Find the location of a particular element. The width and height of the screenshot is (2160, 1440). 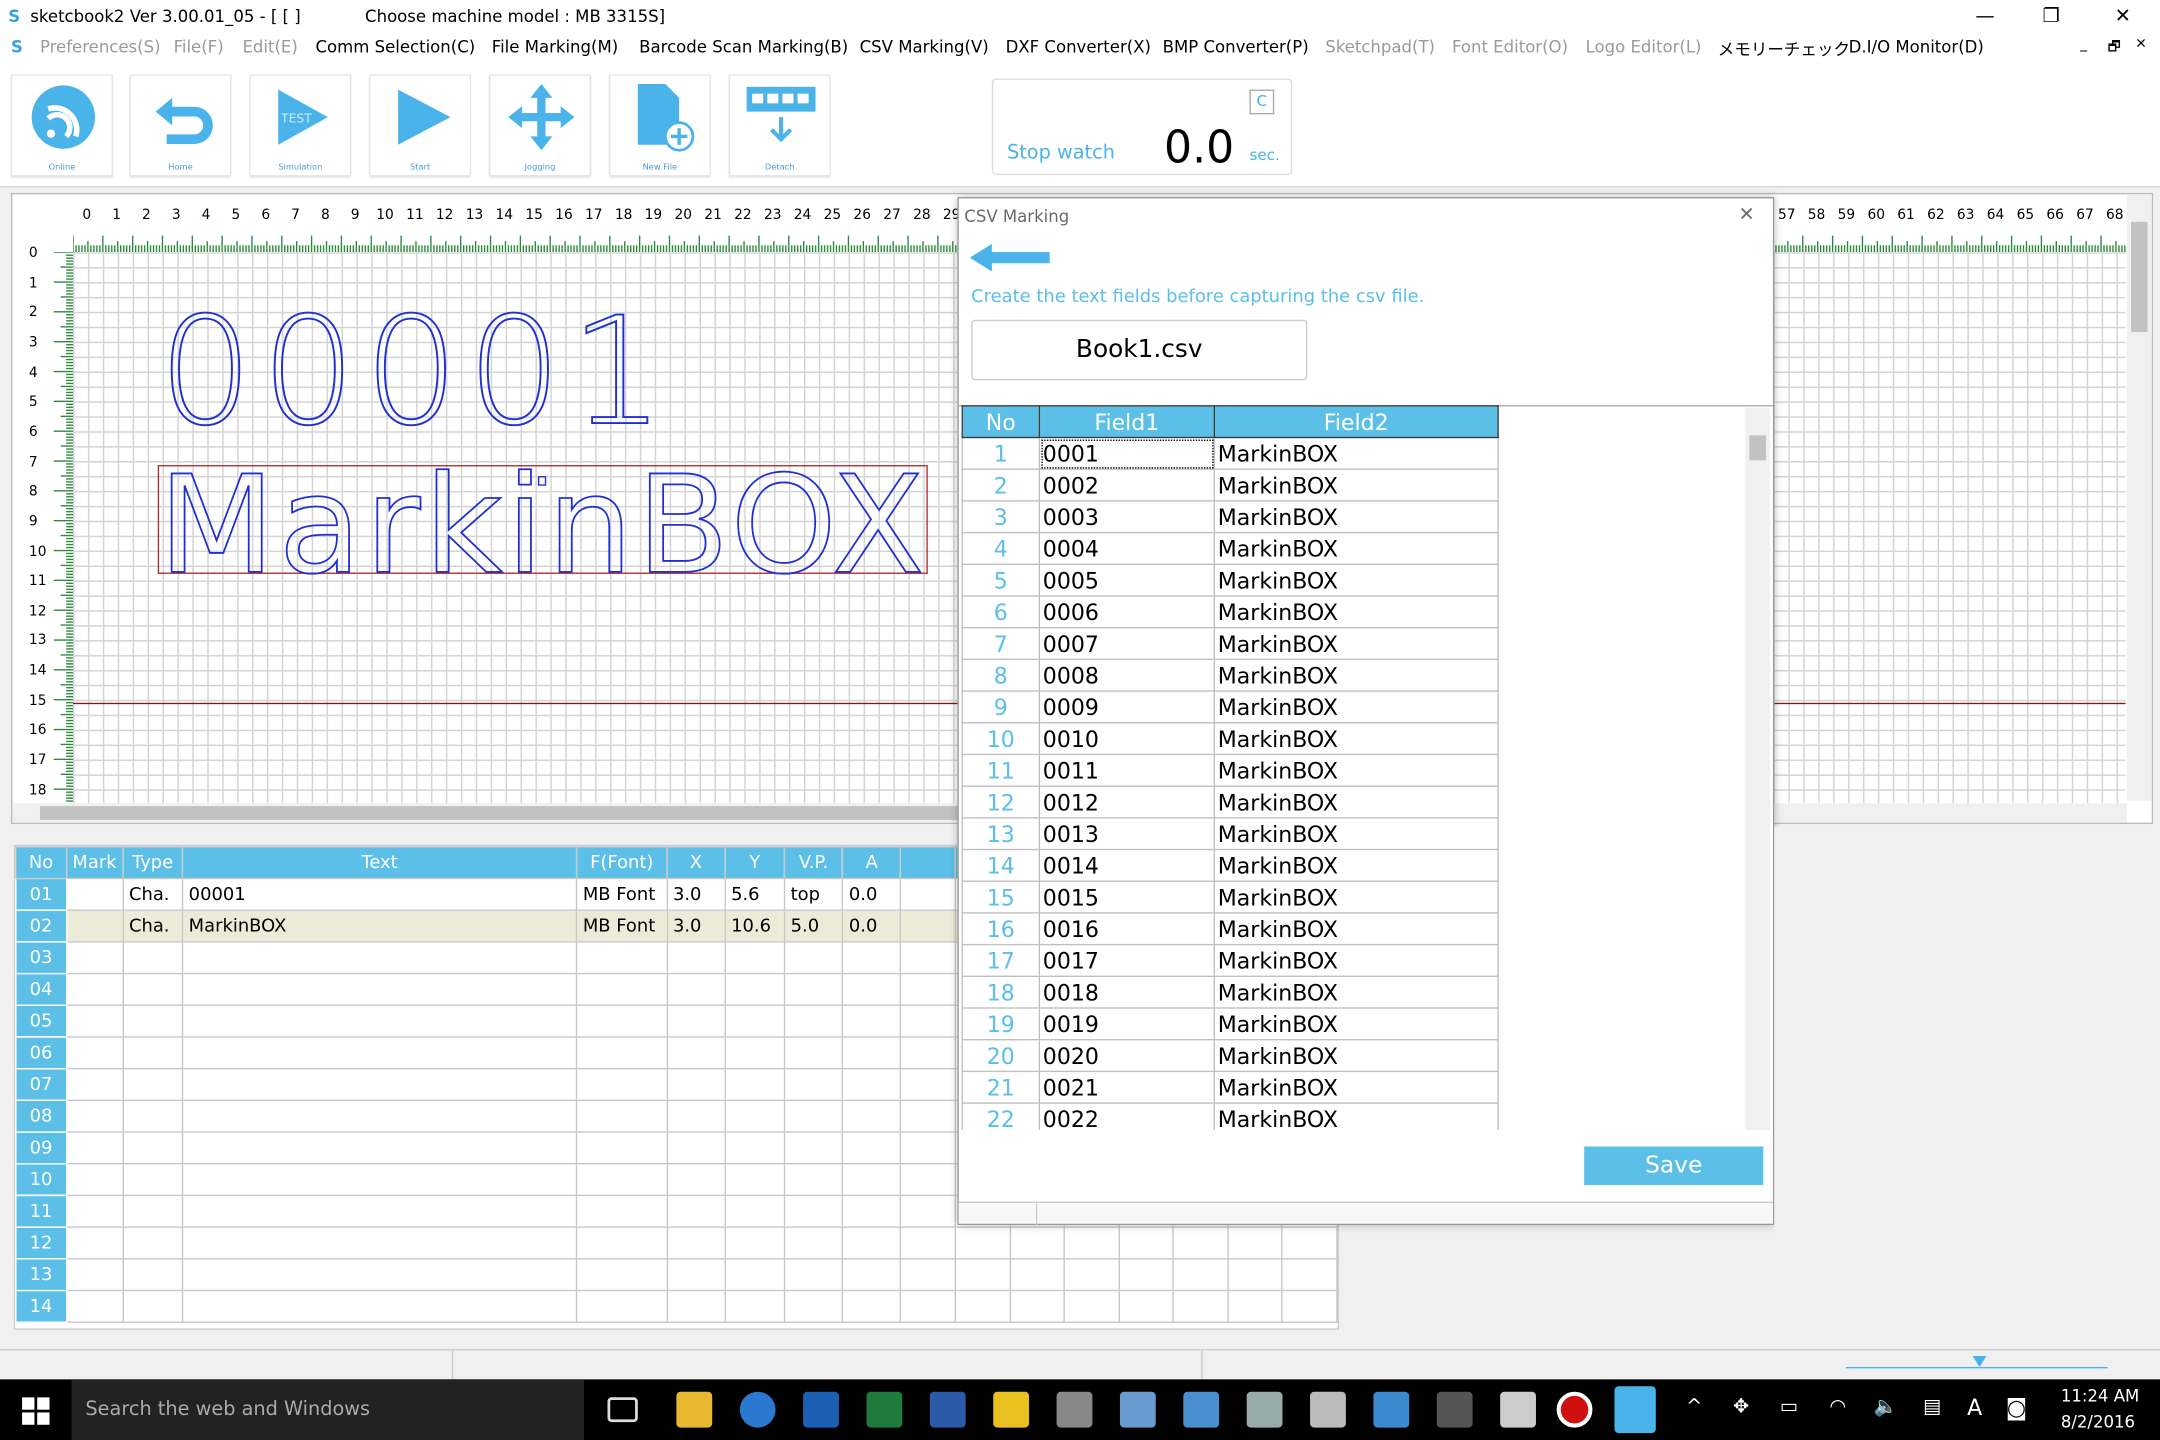

csv-field1-cell: 0002 is located at coordinates (1126, 485).